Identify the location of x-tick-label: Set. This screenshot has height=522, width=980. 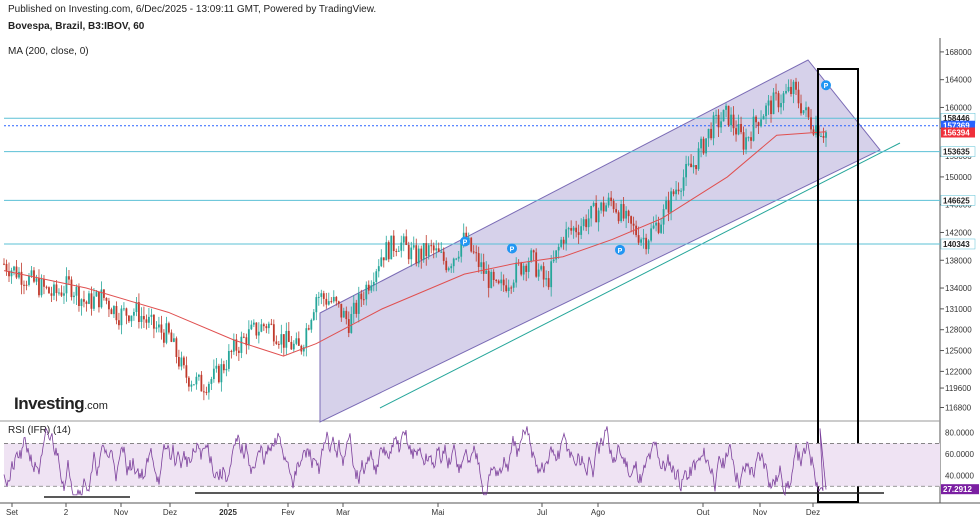
(12, 512).